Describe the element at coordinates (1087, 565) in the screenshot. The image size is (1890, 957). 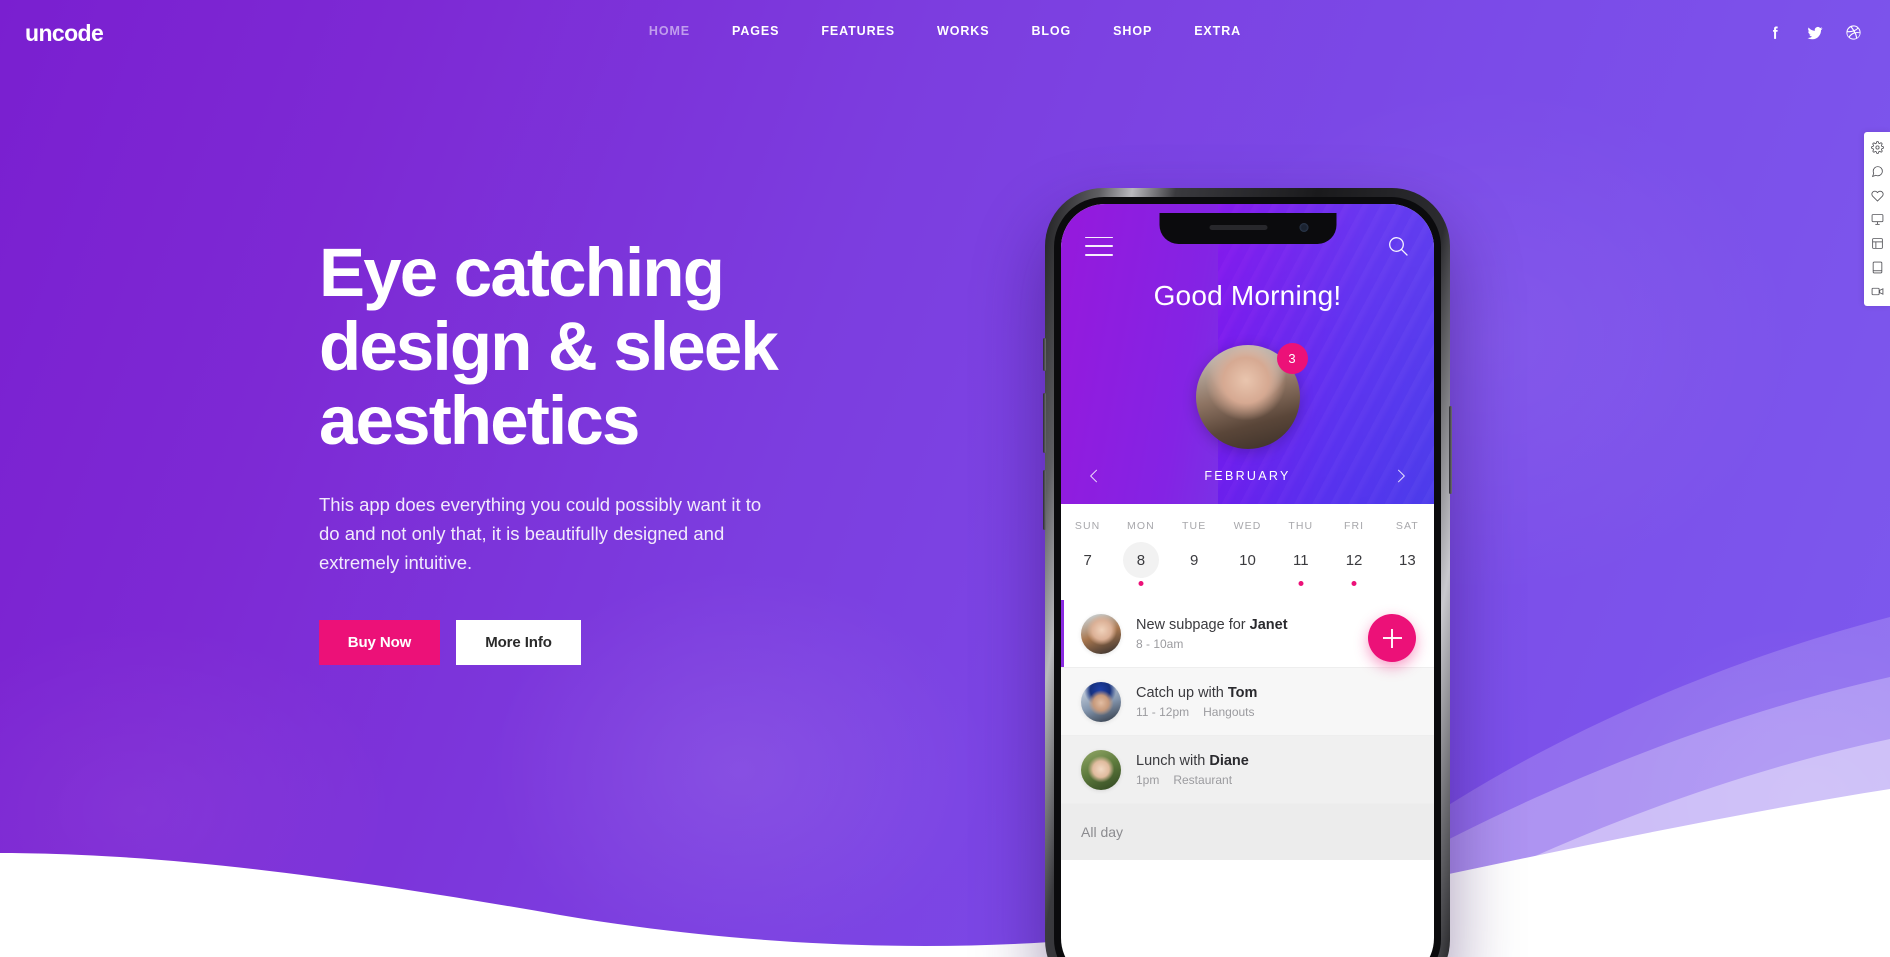
I see `calendar-day-7: 7` at that location.